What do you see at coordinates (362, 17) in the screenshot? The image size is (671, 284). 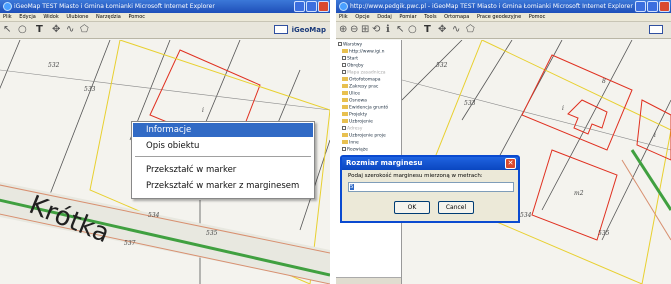 I see `menu-item: Opcje` at bounding box center [362, 17].